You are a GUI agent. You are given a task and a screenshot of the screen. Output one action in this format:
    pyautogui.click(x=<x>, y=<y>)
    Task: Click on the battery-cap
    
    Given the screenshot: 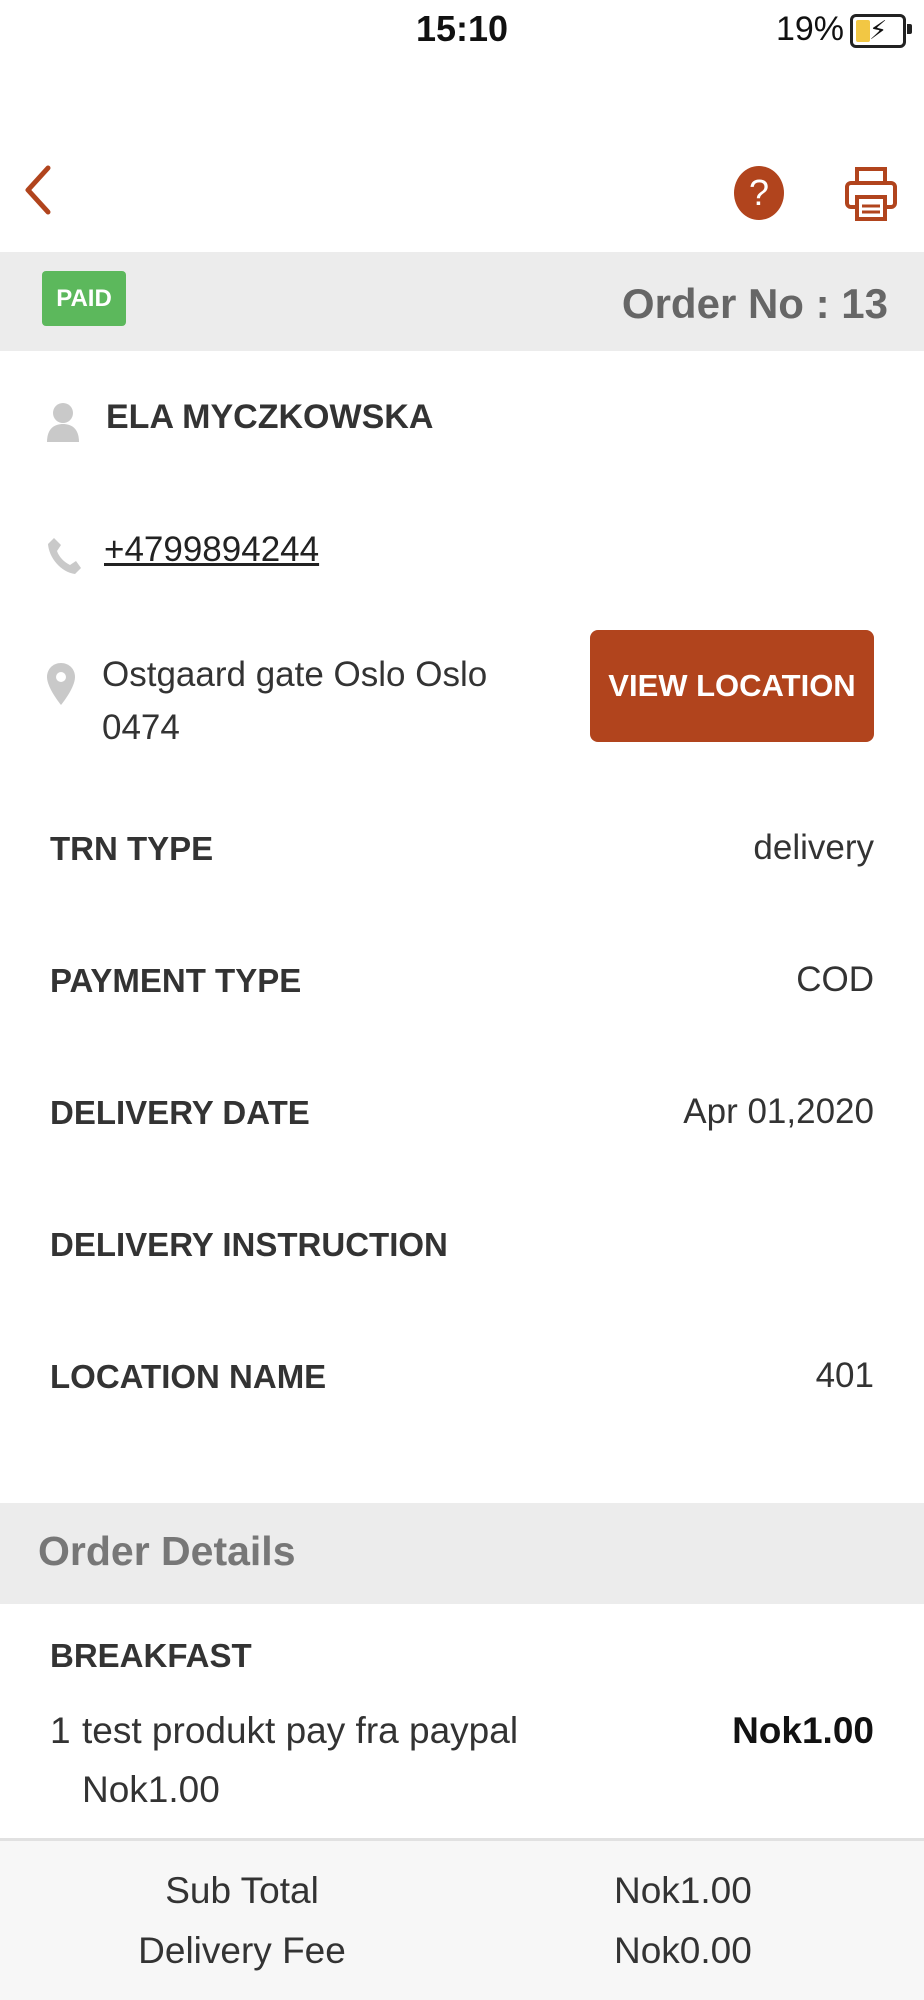 What is the action you would take?
    pyautogui.click(x=909, y=29)
    